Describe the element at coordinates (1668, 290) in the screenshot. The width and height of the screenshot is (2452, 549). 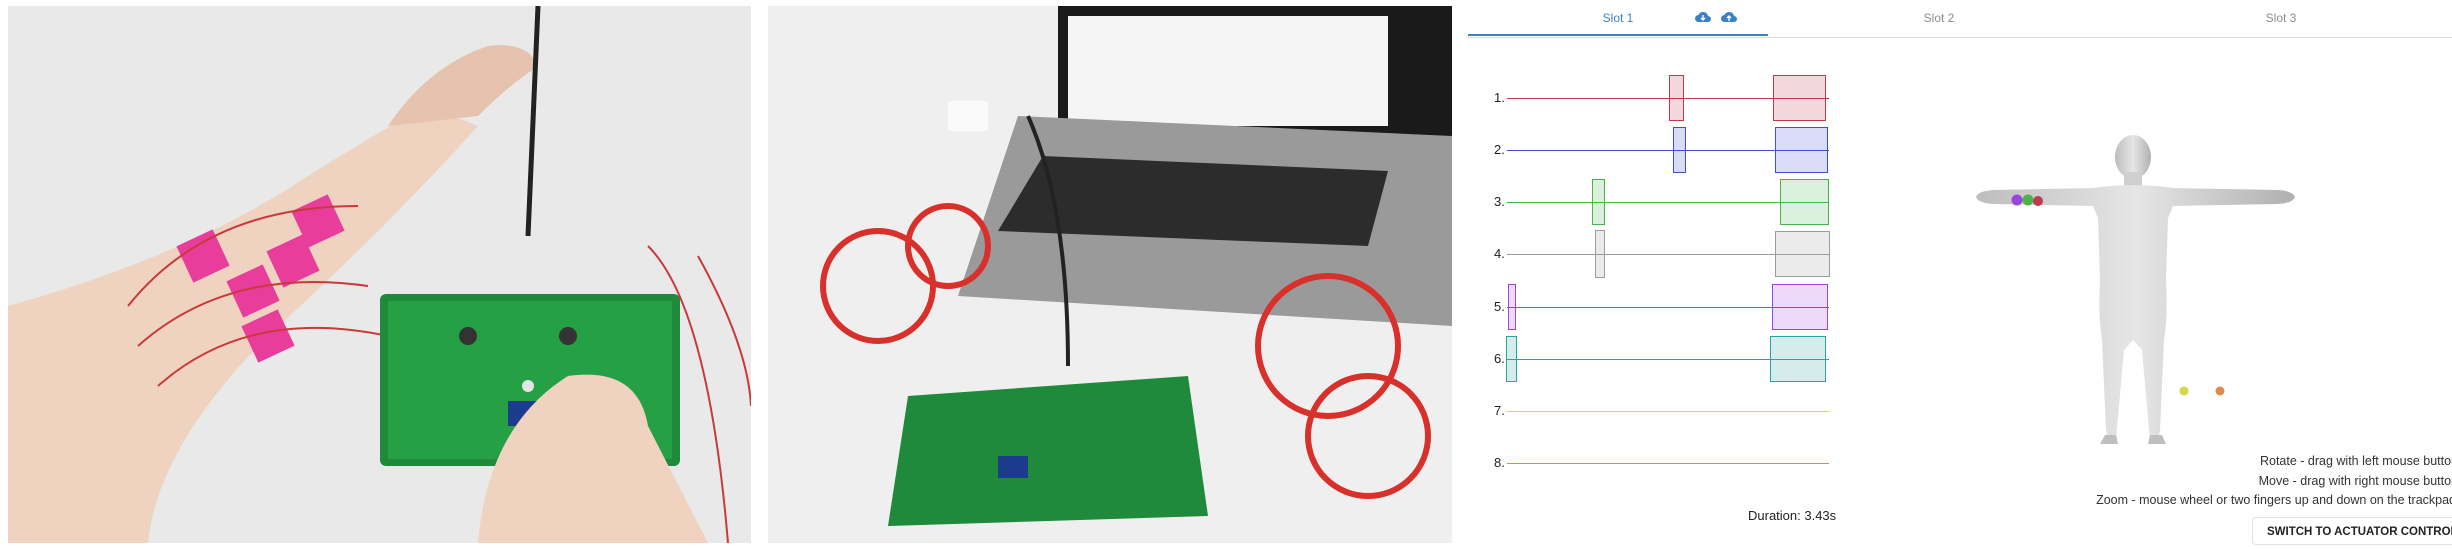
I see `actuator-timeline: 1. 2. 3. 4. 5. 6. 7. 8.` at that location.